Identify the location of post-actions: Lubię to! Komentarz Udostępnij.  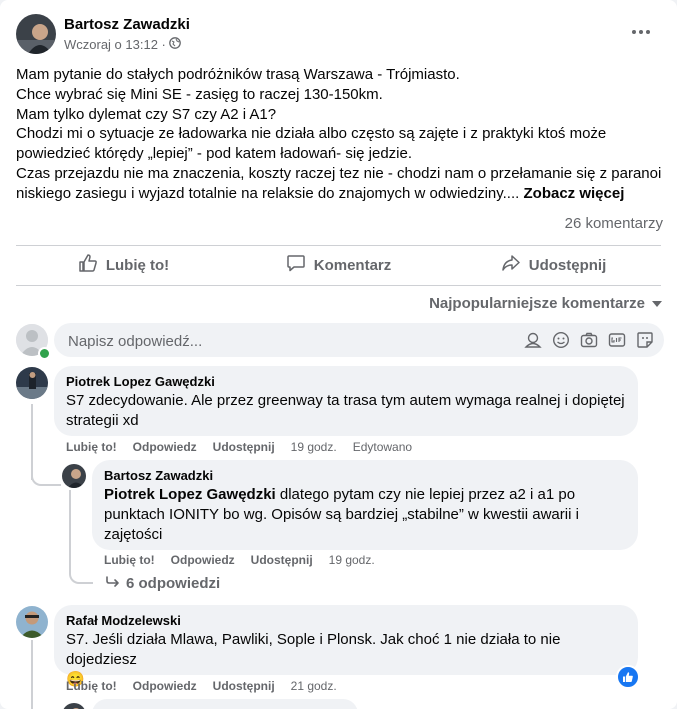
(338, 265).